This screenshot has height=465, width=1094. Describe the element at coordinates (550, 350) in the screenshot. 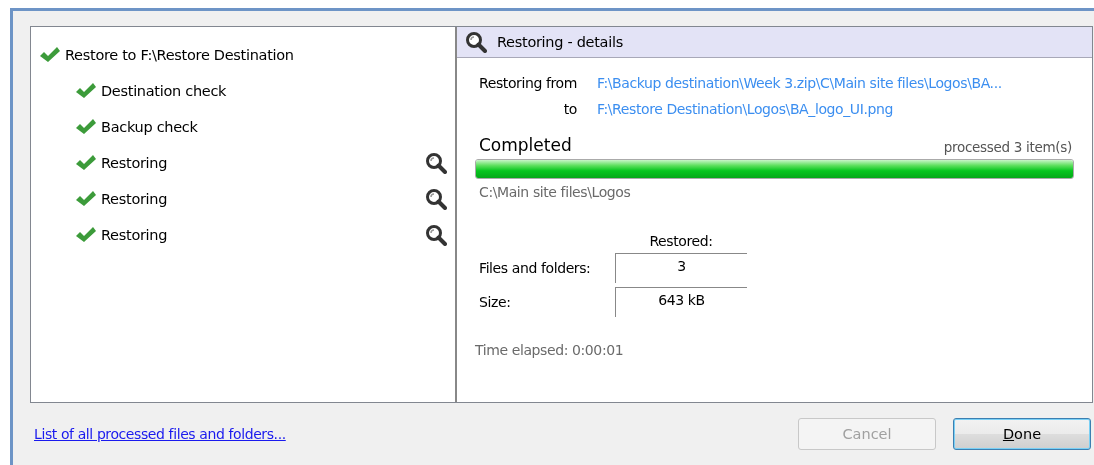

I see `elapsed-time: Time elapsed: 0:00:01` at that location.